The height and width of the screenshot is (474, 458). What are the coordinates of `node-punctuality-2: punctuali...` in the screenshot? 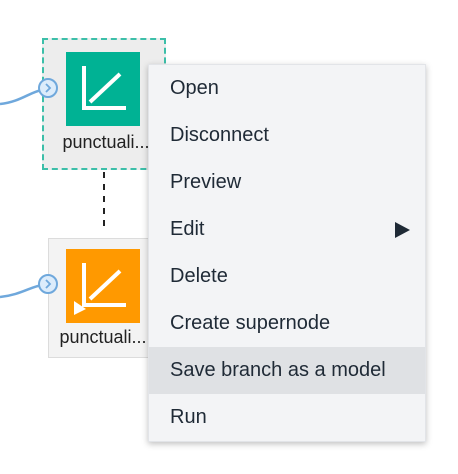 It's located at (102, 298).